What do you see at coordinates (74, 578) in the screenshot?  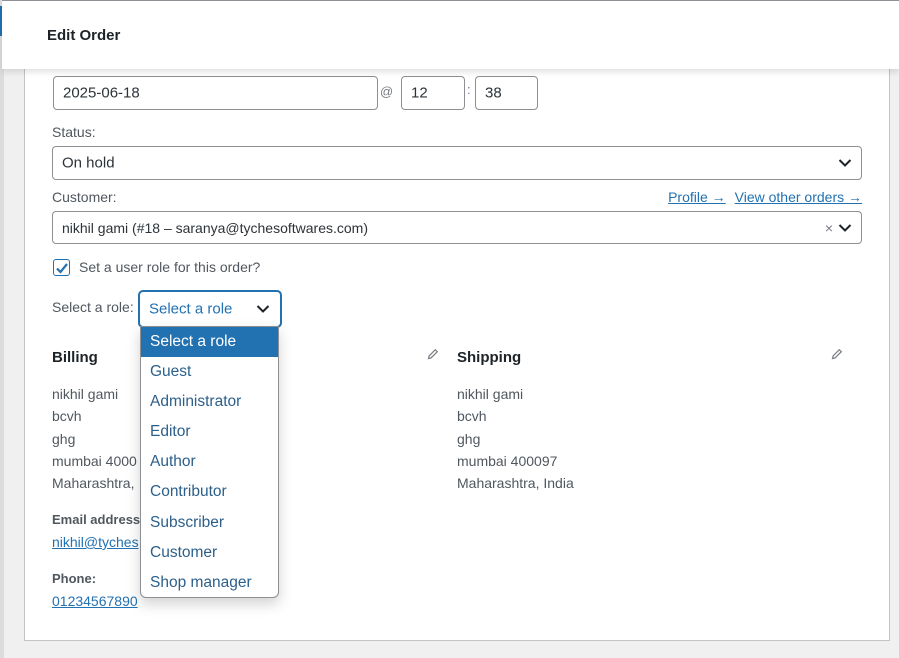 I see `billing-phone-label: Phone:` at bounding box center [74, 578].